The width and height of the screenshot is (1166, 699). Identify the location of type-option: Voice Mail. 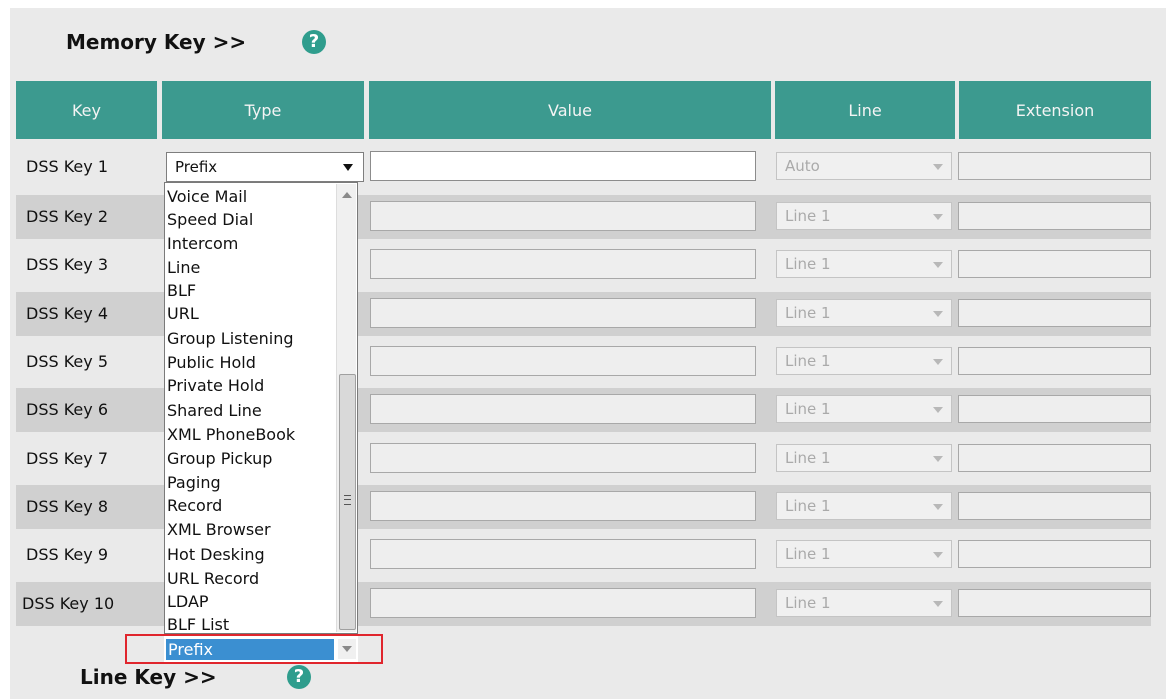
(251, 196).